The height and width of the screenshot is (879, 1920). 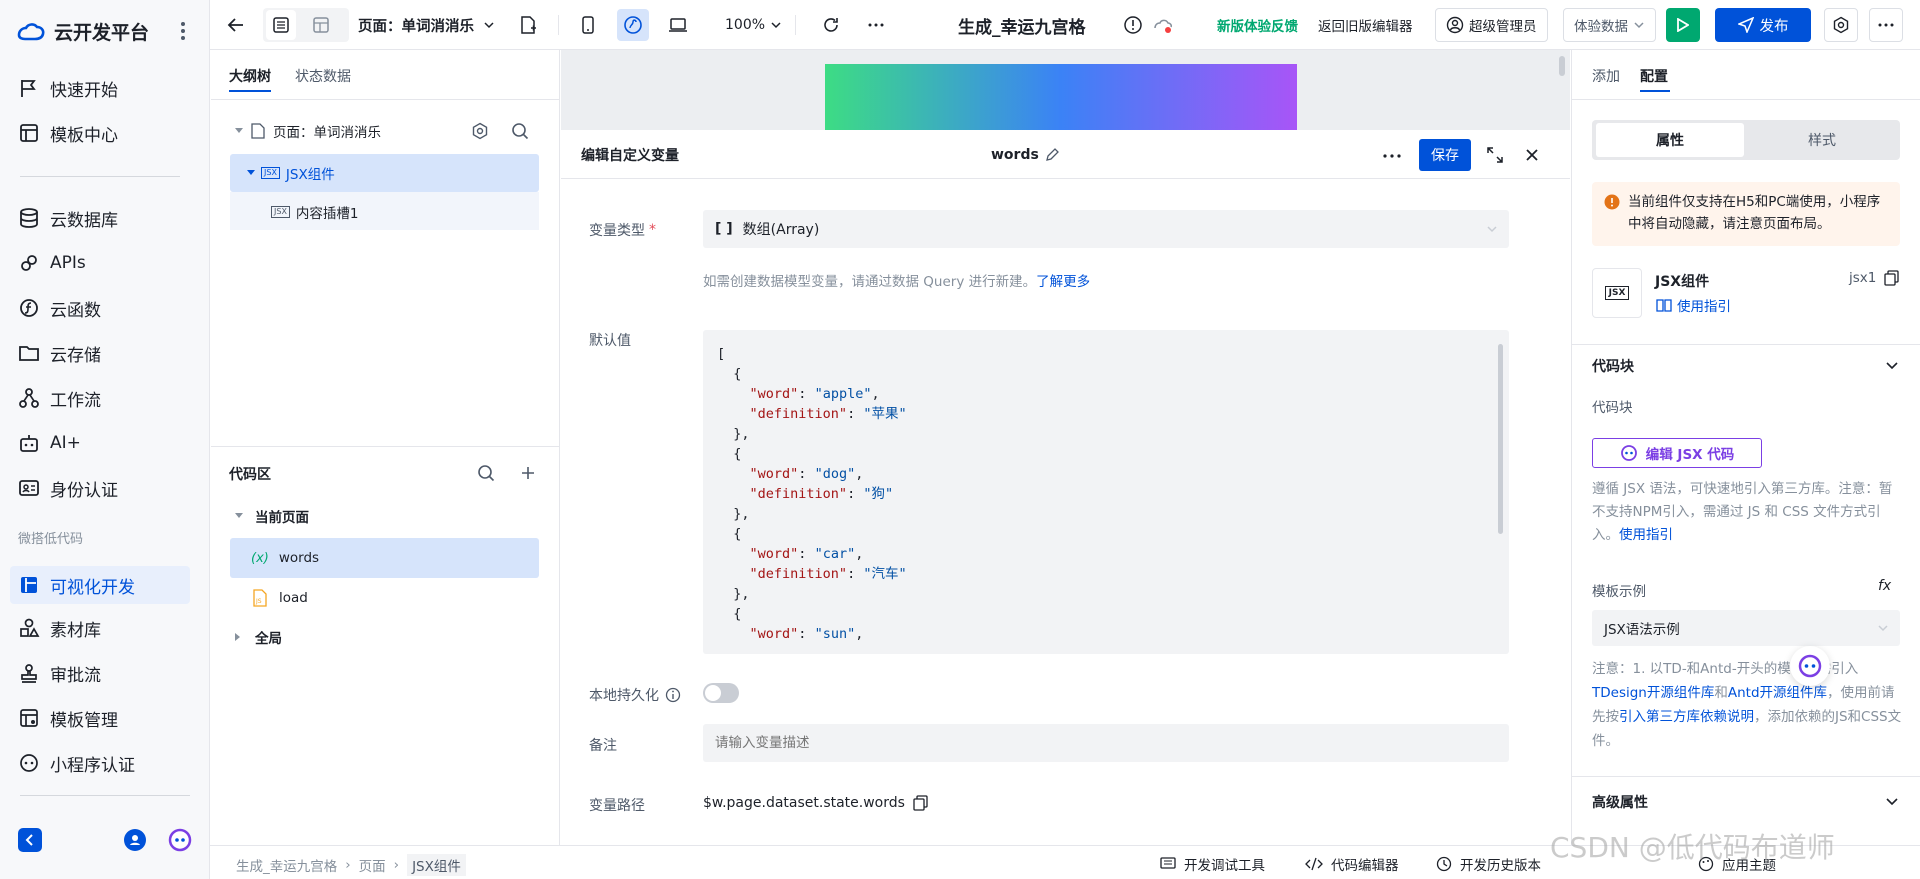 I want to click on caret-down-icon, so click(x=239, y=515).